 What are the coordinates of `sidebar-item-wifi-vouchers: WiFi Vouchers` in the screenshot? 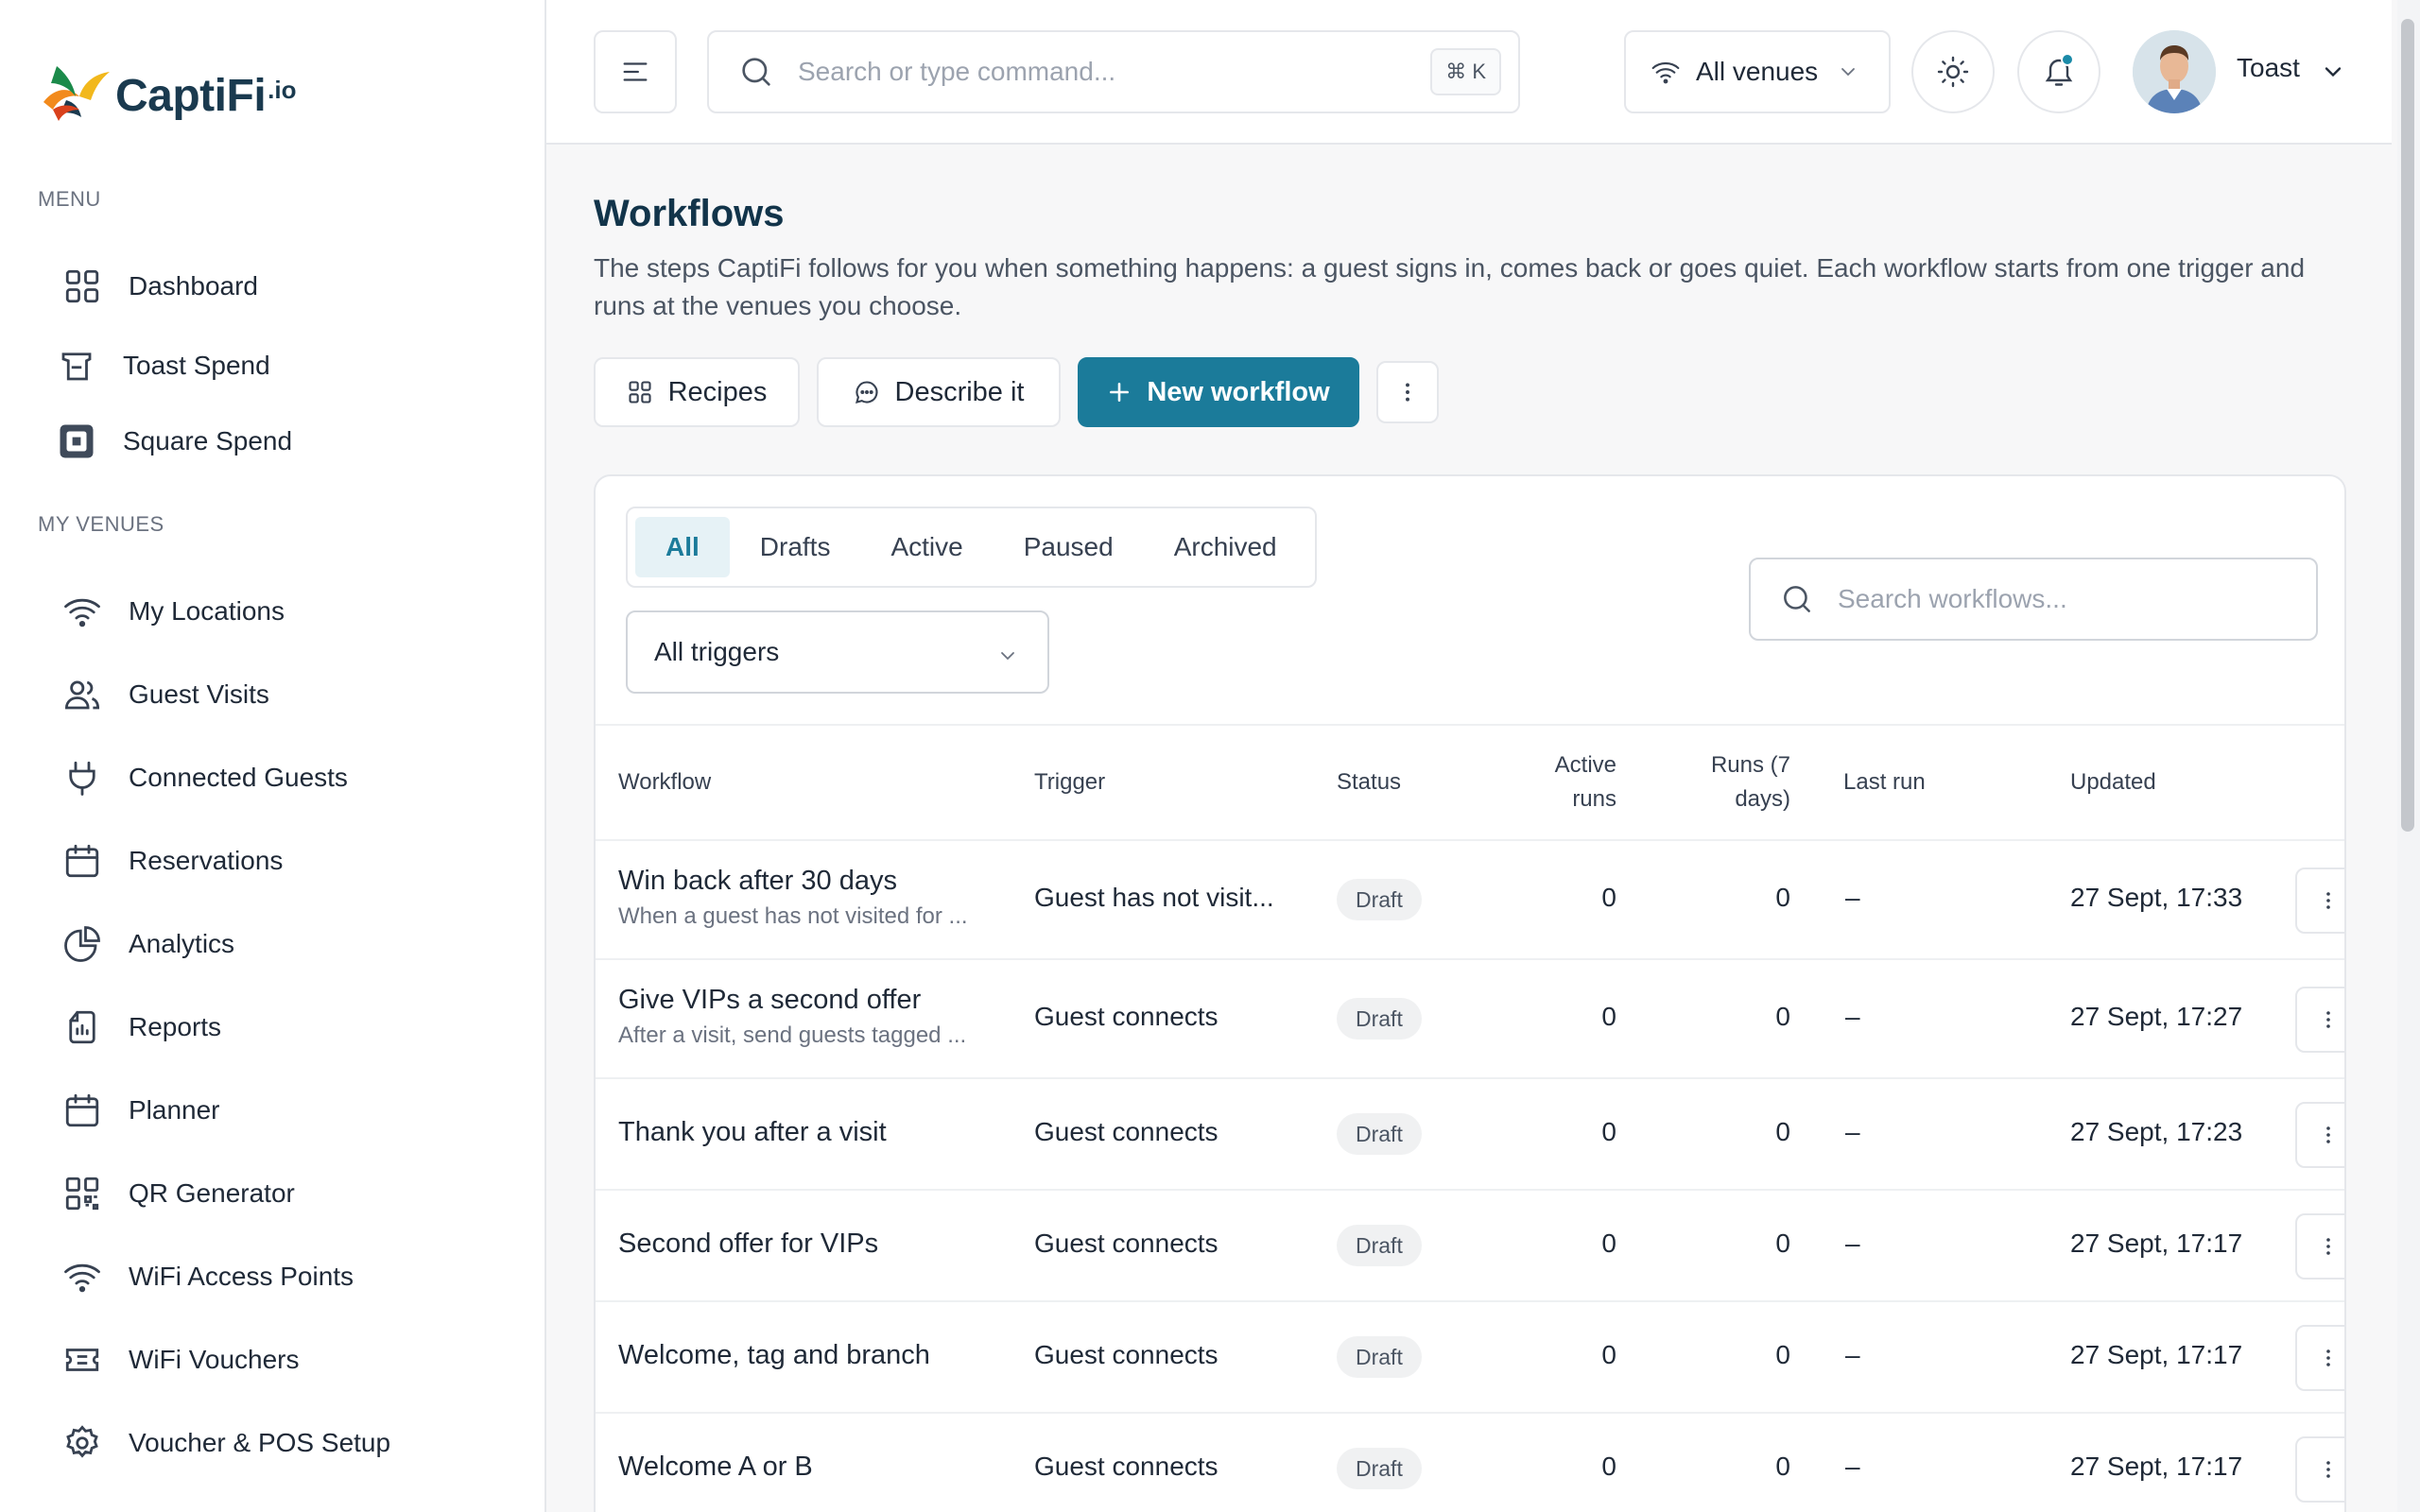 It's located at (286, 1359).